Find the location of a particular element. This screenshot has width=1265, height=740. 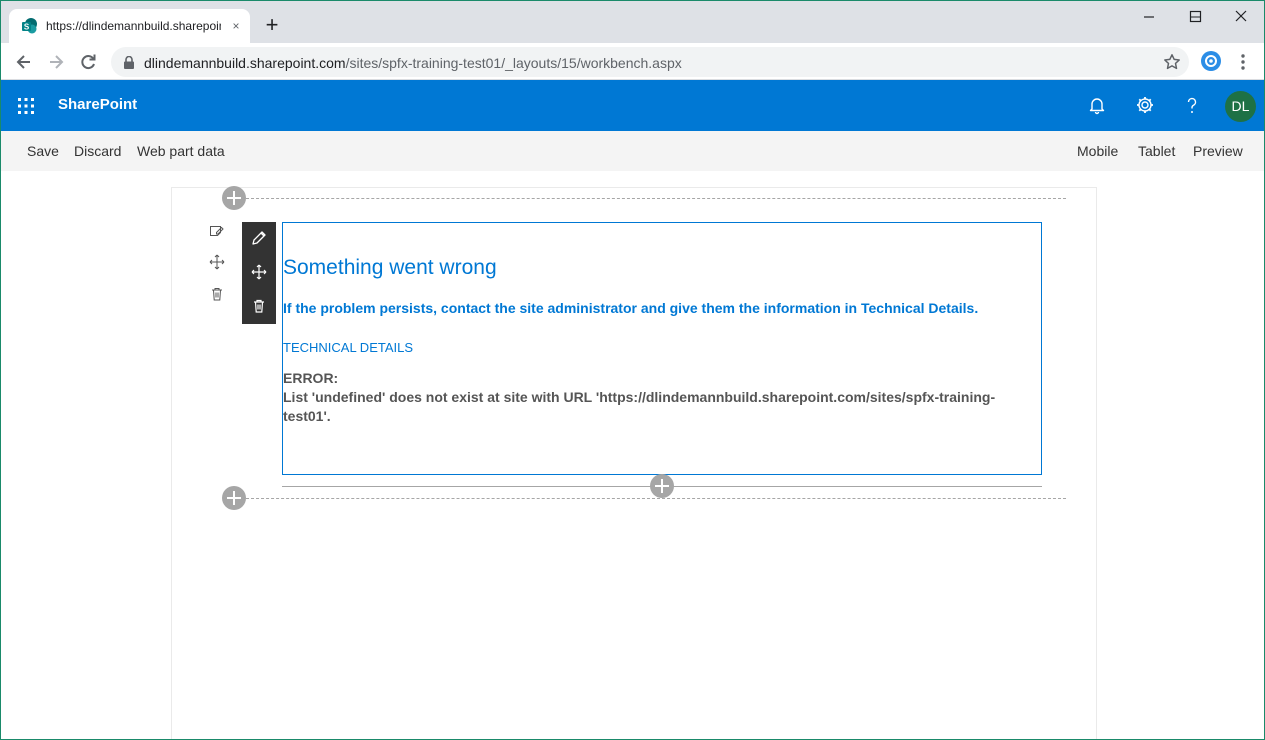

add-webpart-button is located at coordinates (662, 486).